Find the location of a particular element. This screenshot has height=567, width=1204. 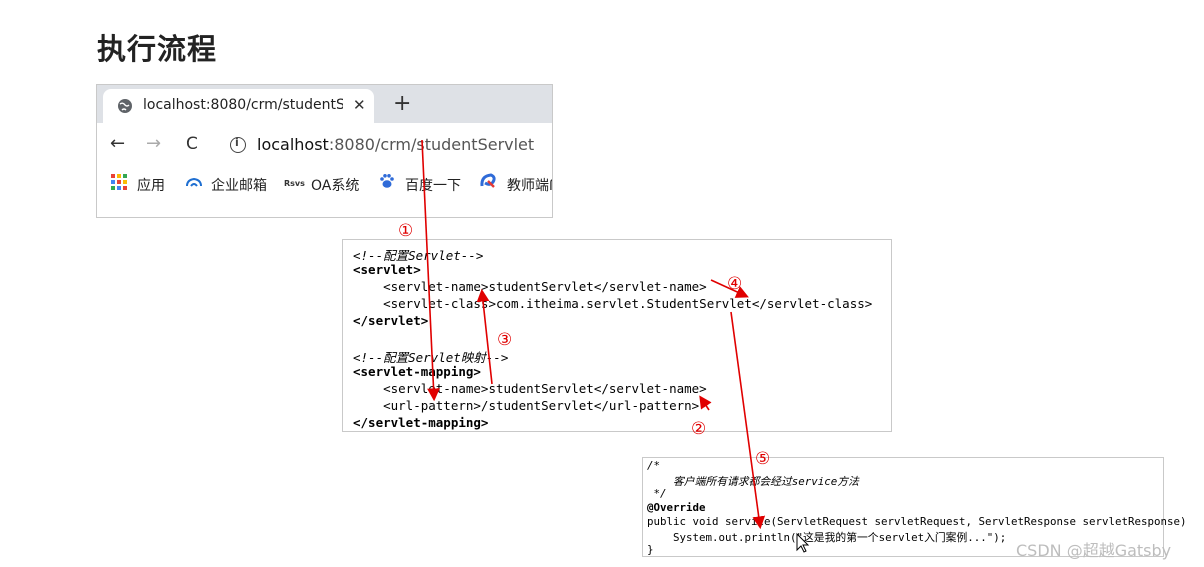

step-4-marker: ④ is located at coordinates (734, 284).